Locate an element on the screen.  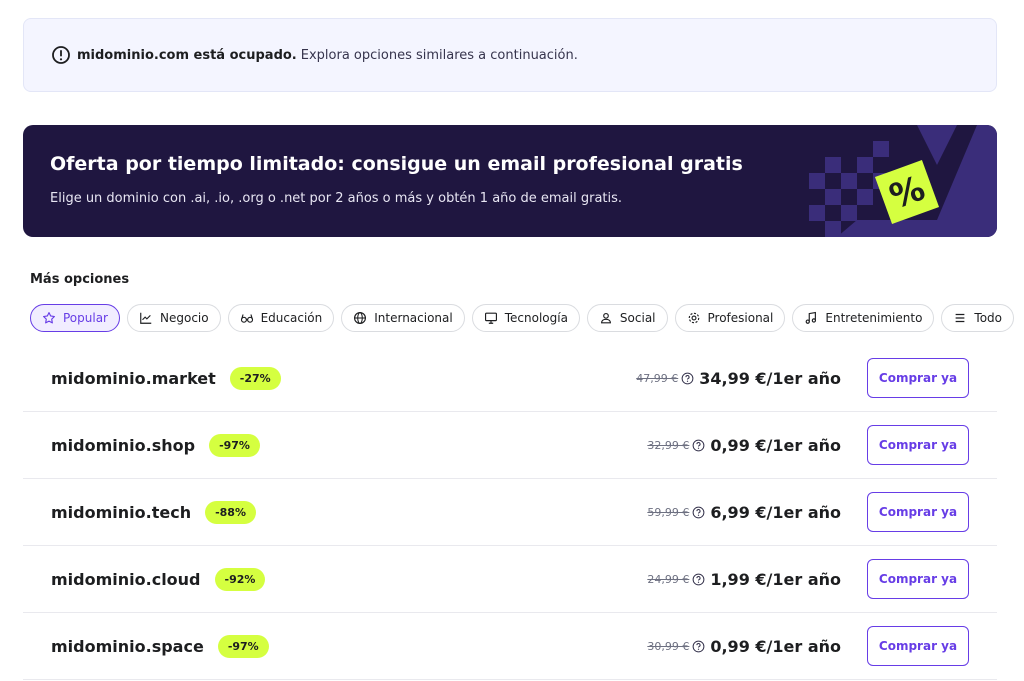
filter-label: Social is located at coordinates (637, 318).